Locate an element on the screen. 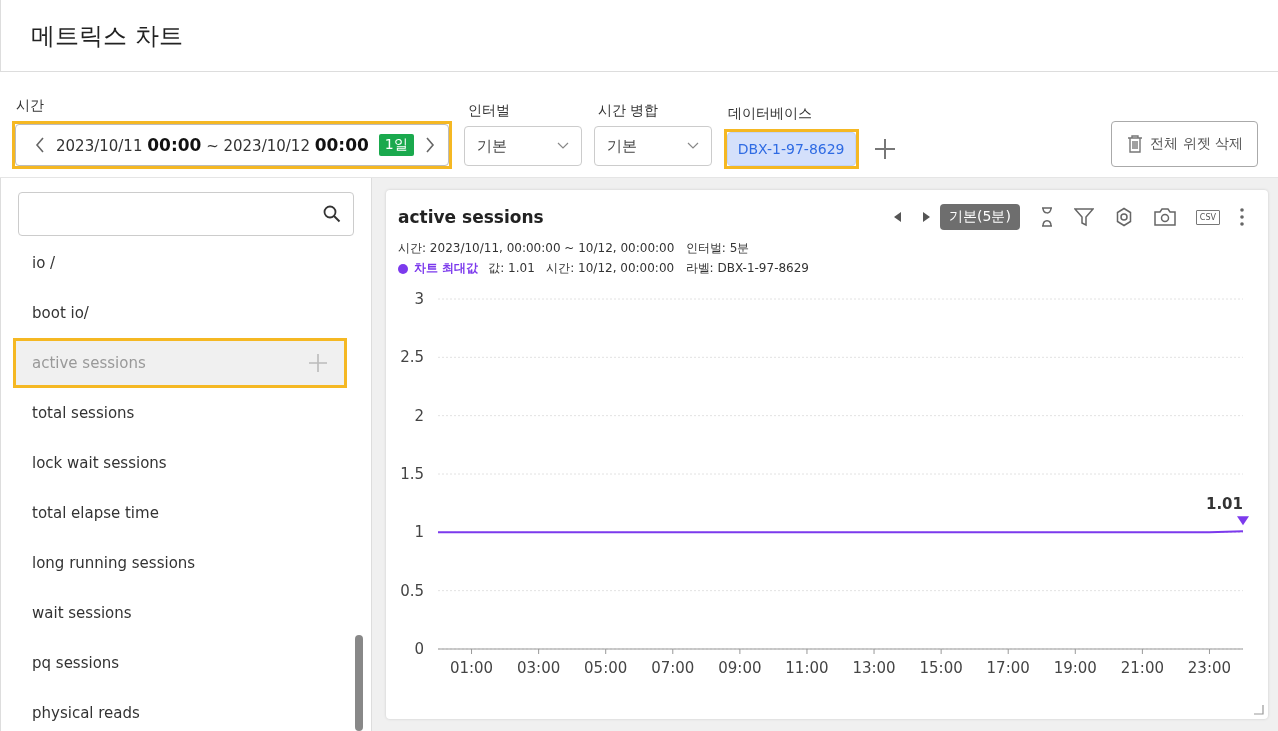  metric-list-item: physical reads is located at coordinates (180, 711).